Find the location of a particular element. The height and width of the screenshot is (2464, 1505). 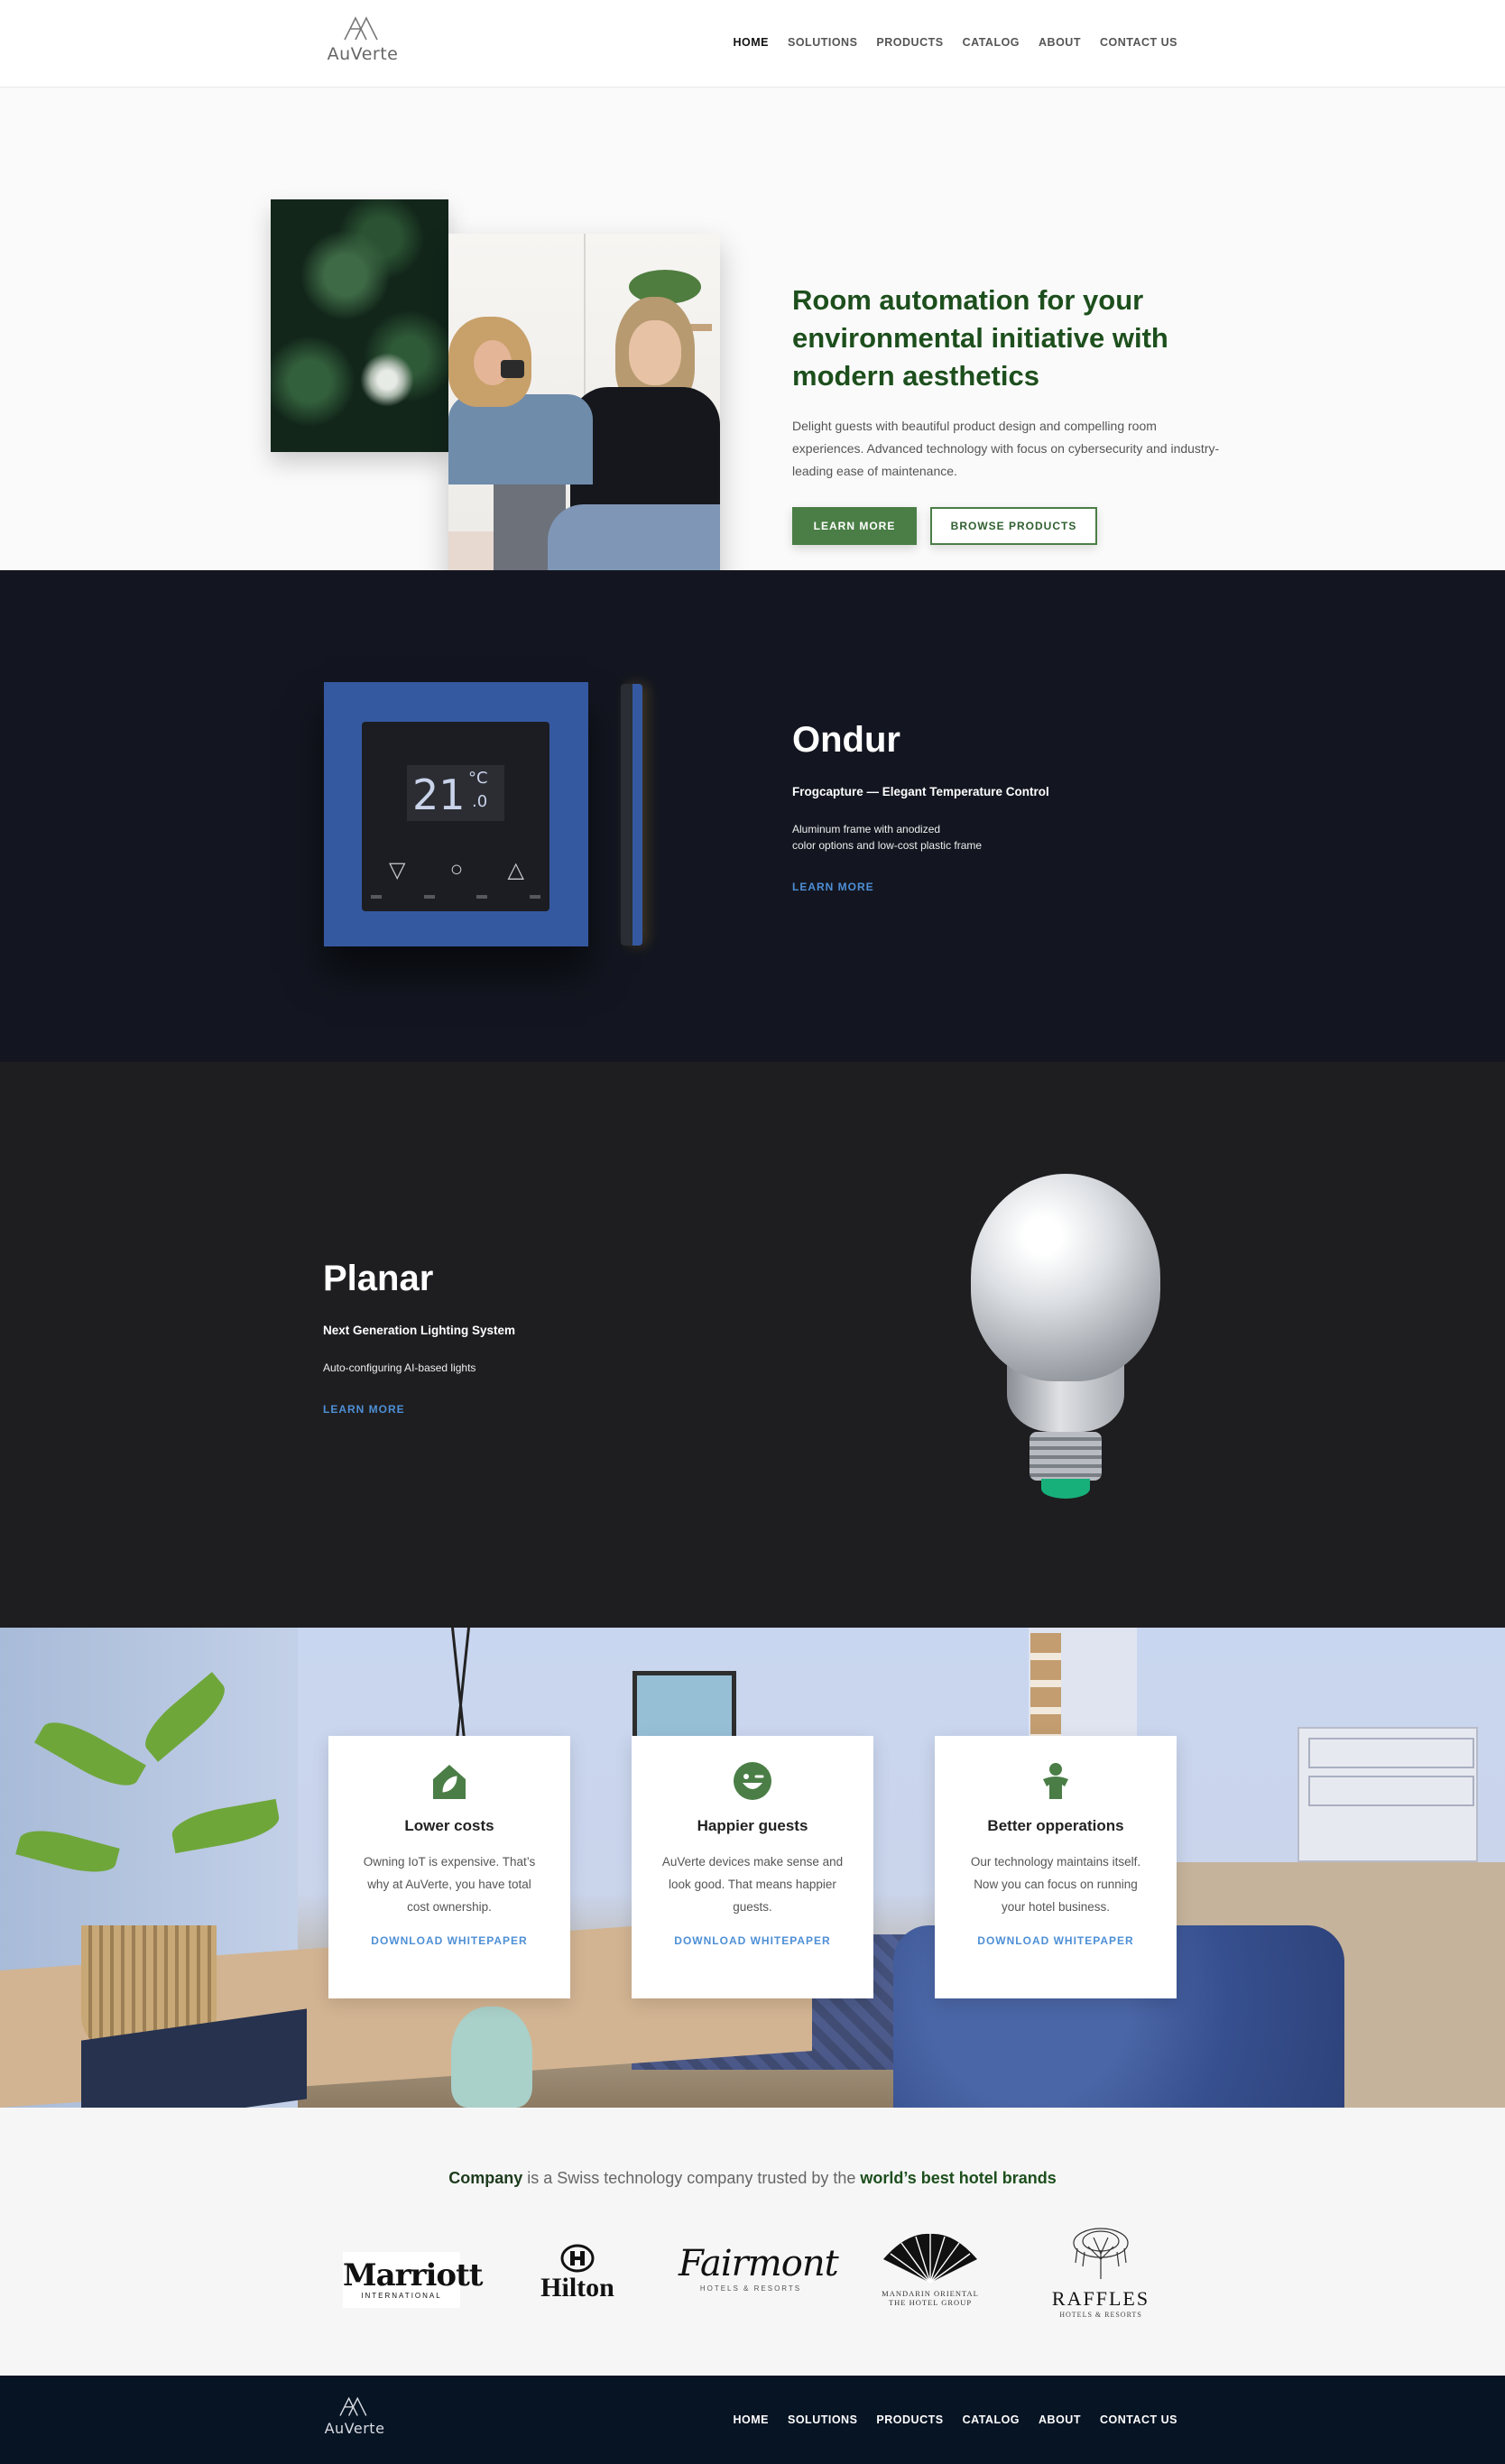

thermostat-image: 21 °C .0 ▽ ○ △ is located at coordinates (456, 814).